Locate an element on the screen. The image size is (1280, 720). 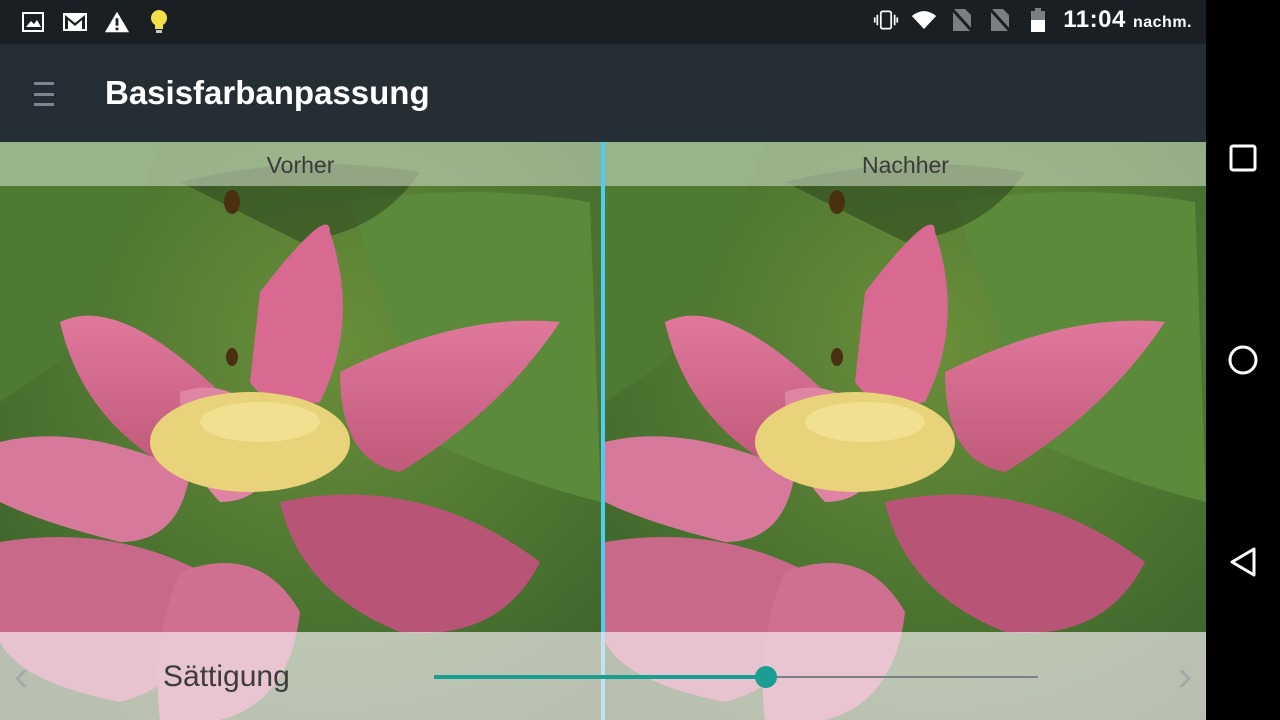
lightbulb-icon is located at coordinates (159, 22).